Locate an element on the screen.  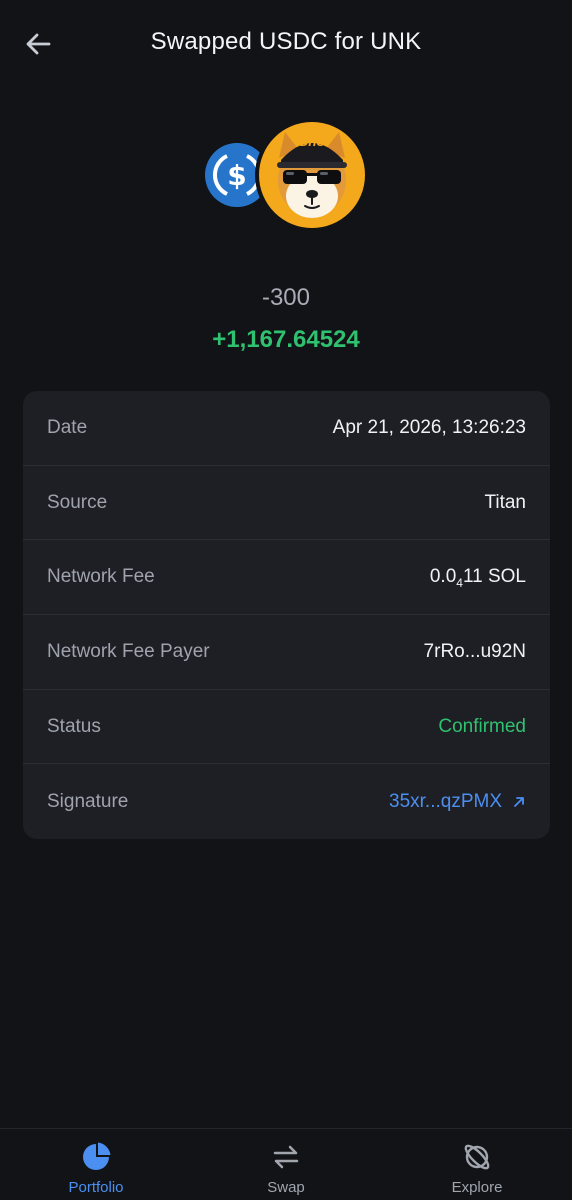
detail-row-date: Date Apr 21, 2026, 13:26:23 is located at coordinates (286, 428).